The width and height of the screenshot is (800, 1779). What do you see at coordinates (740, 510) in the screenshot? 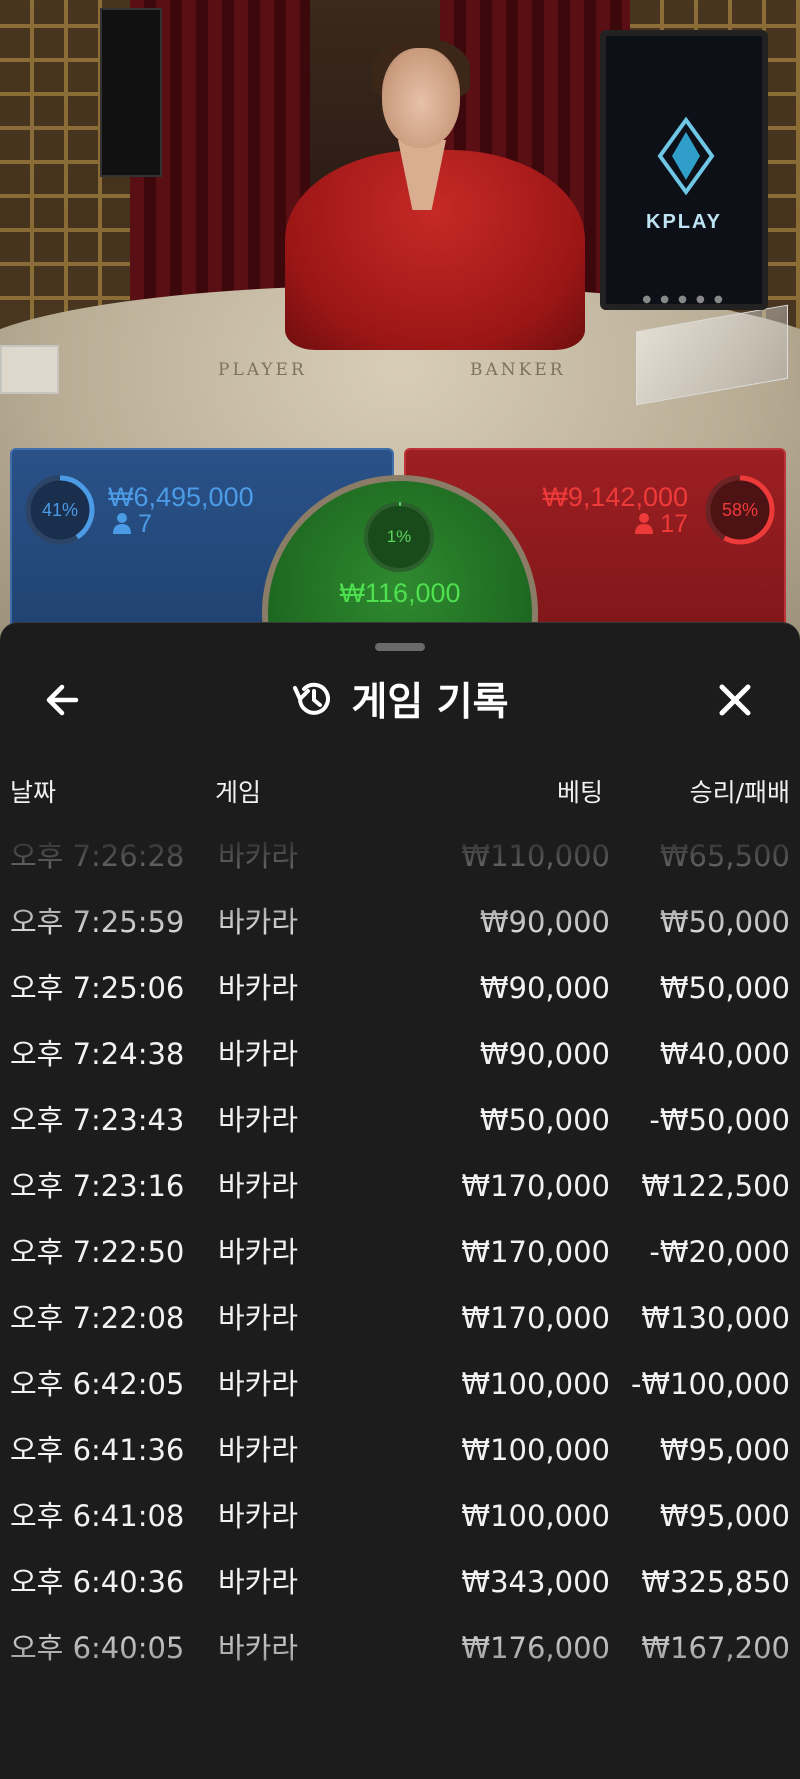
I see `banker-percent: 58%` at bounding box center [740, 510].